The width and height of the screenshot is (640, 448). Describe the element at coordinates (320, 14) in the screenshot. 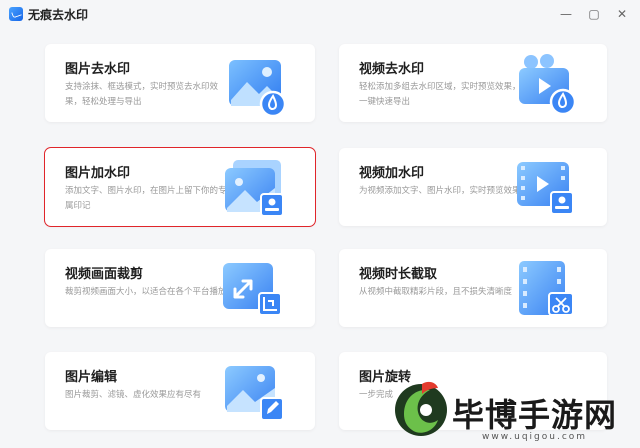

I see `title-bar: 无痕去水印 — ▢ ✕` at that location.